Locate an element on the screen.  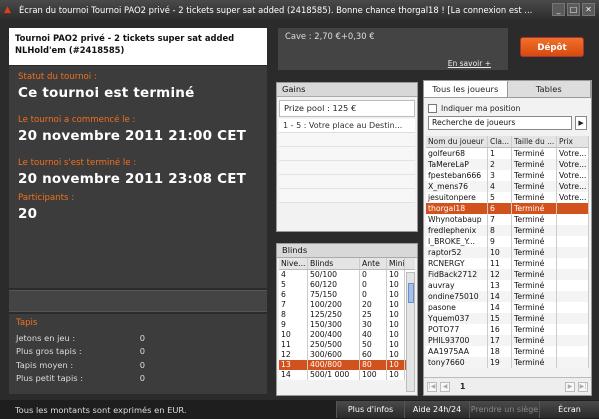
blind-ante: 30 is located at coordinates (373, 325).